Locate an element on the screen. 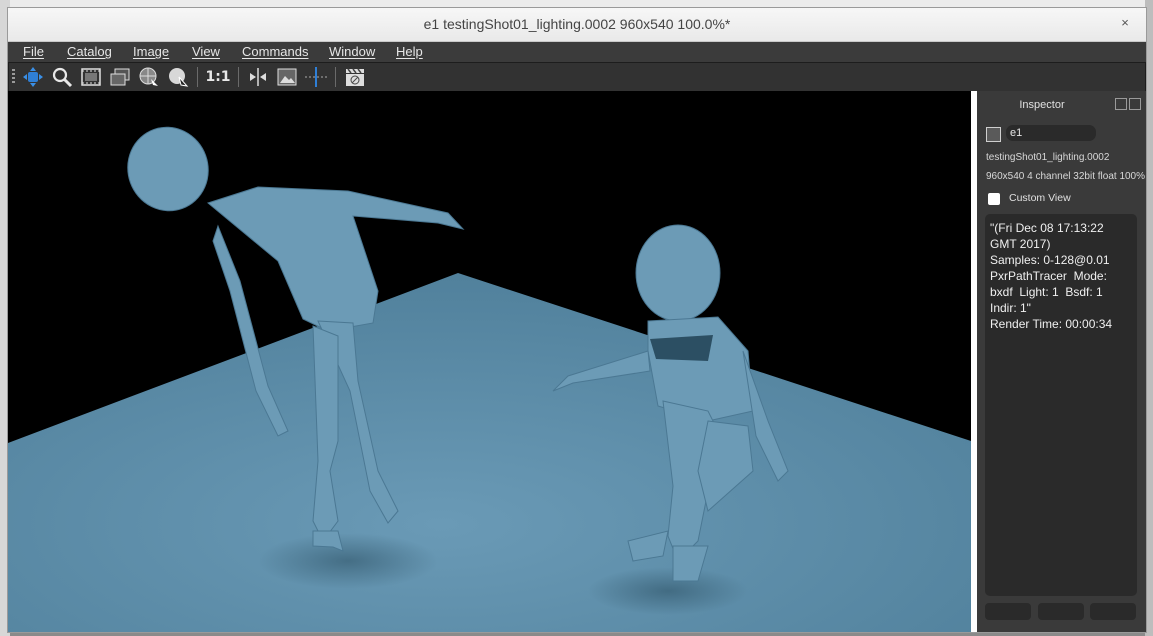 The image size is (1153, 636). close-panel-icon is located at coordinates (1135, 104).